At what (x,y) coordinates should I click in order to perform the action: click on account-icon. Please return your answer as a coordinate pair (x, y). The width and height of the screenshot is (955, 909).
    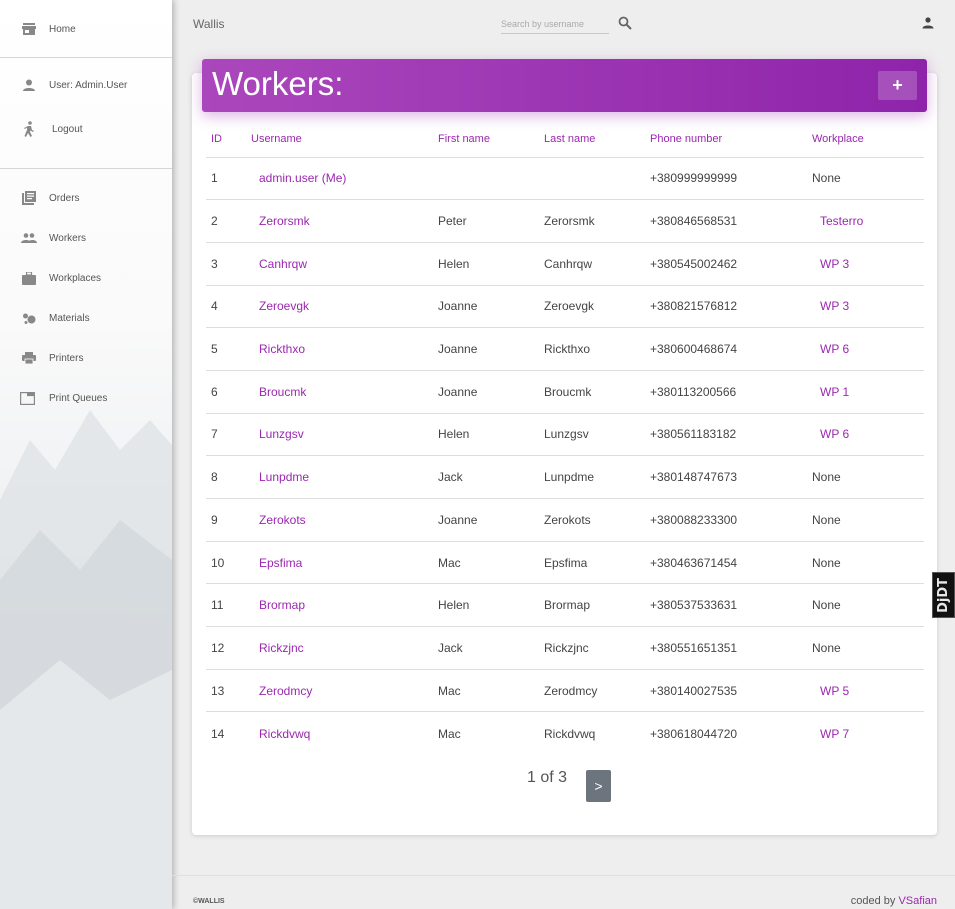
    Looking at the image, I should click on (928, 23).